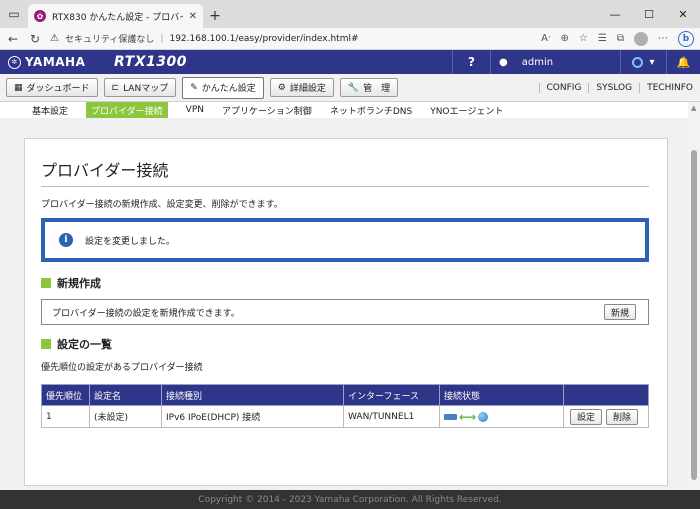  Describe the element at coordinates (606, 395) in the screenshot. I see `col-actions` at that location.